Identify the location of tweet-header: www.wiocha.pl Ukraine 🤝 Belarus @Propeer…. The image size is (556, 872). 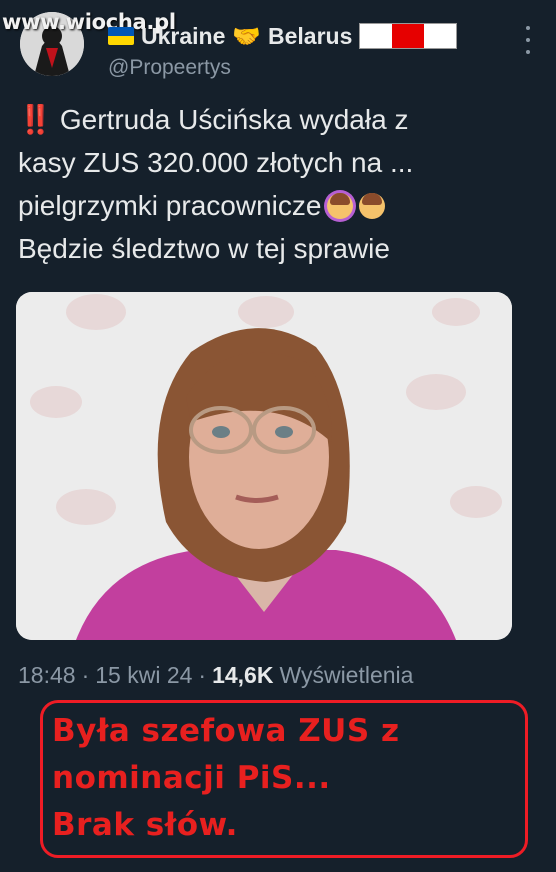
(278, 48).